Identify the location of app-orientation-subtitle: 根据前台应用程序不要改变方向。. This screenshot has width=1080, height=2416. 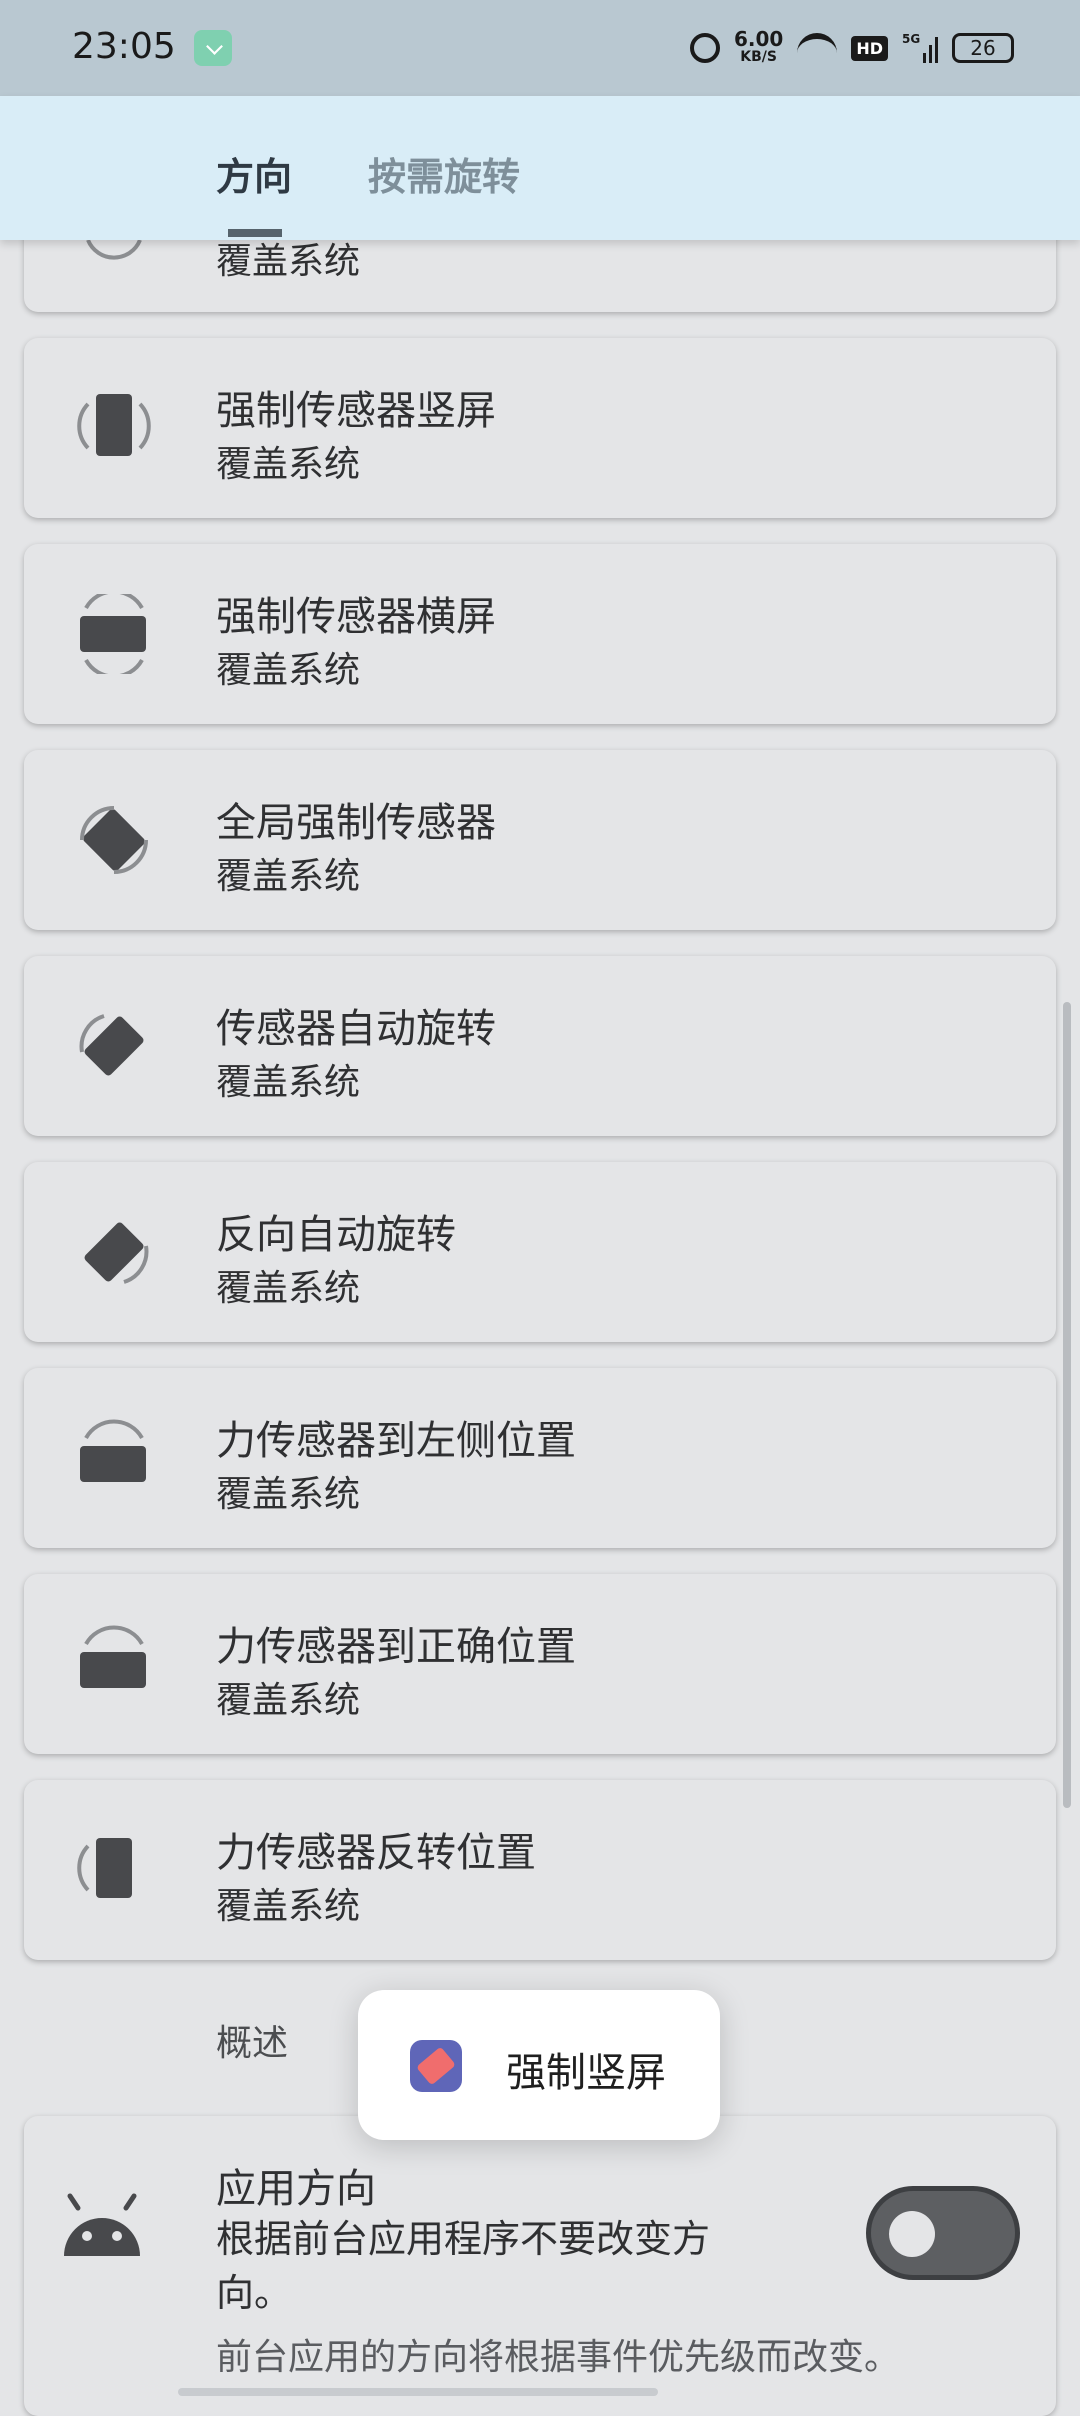
(463, 2266).